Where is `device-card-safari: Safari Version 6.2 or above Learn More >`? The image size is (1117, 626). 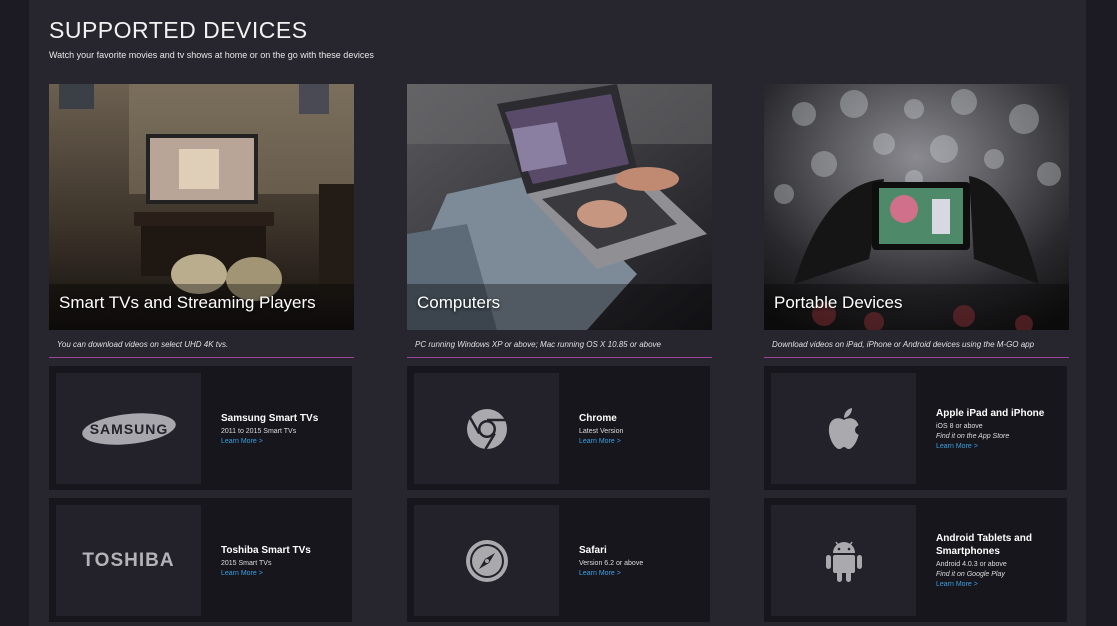 device-card-safari: Safari Version 6.2 or above Learn More > is located at coordinates (558, 560).